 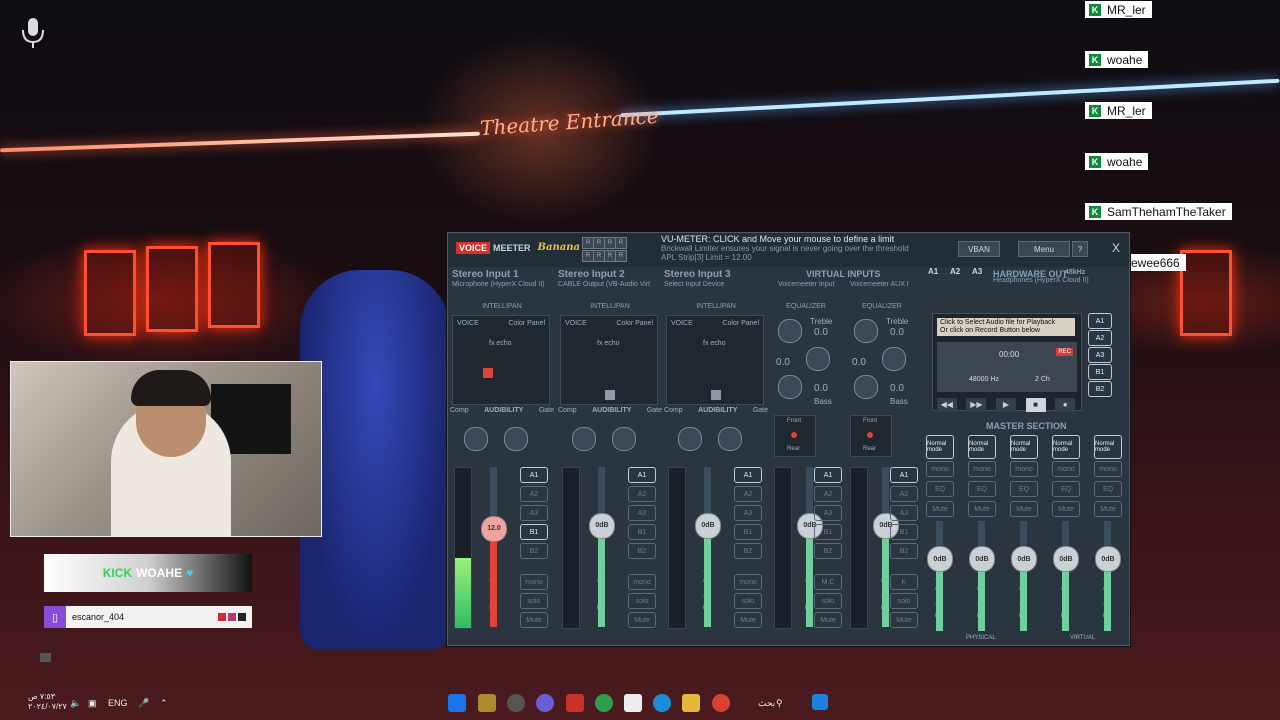 What do you see at coordinates (1080, 249) in the screenshot?
I see `help-button: ?` at bounding box center [1080, 249].